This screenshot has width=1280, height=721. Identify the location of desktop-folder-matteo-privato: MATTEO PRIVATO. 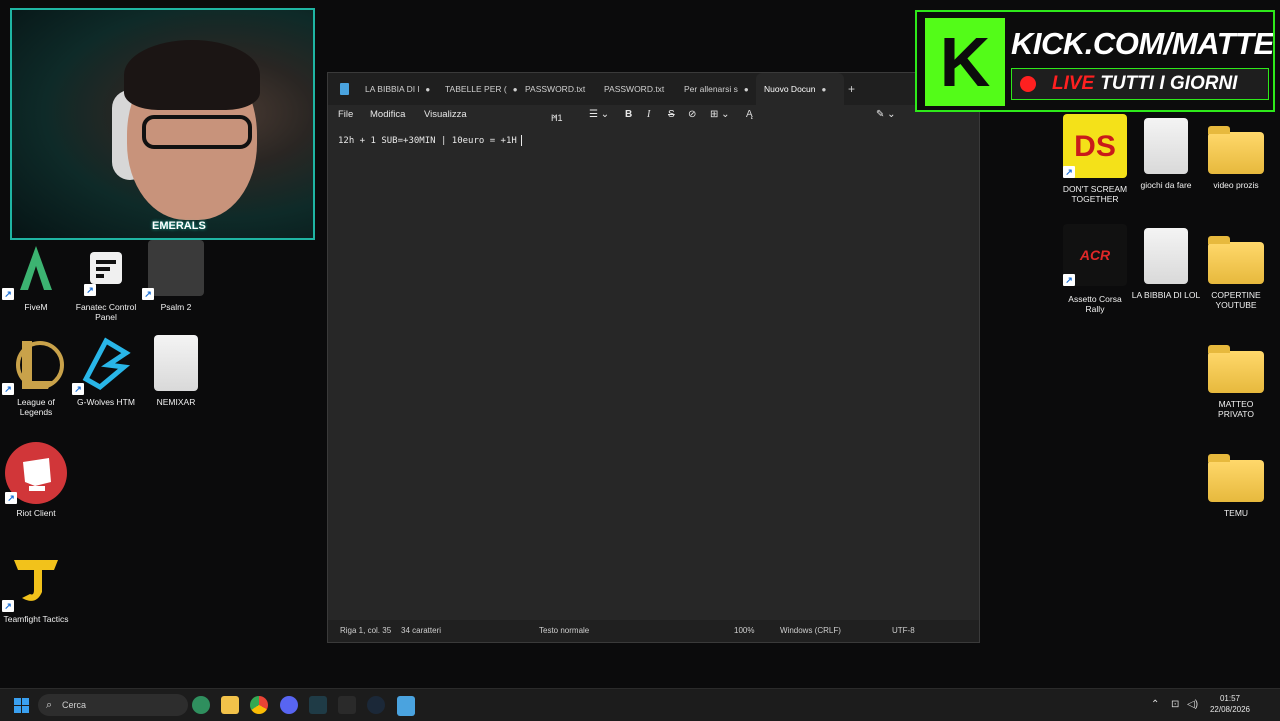
(1236, 378).